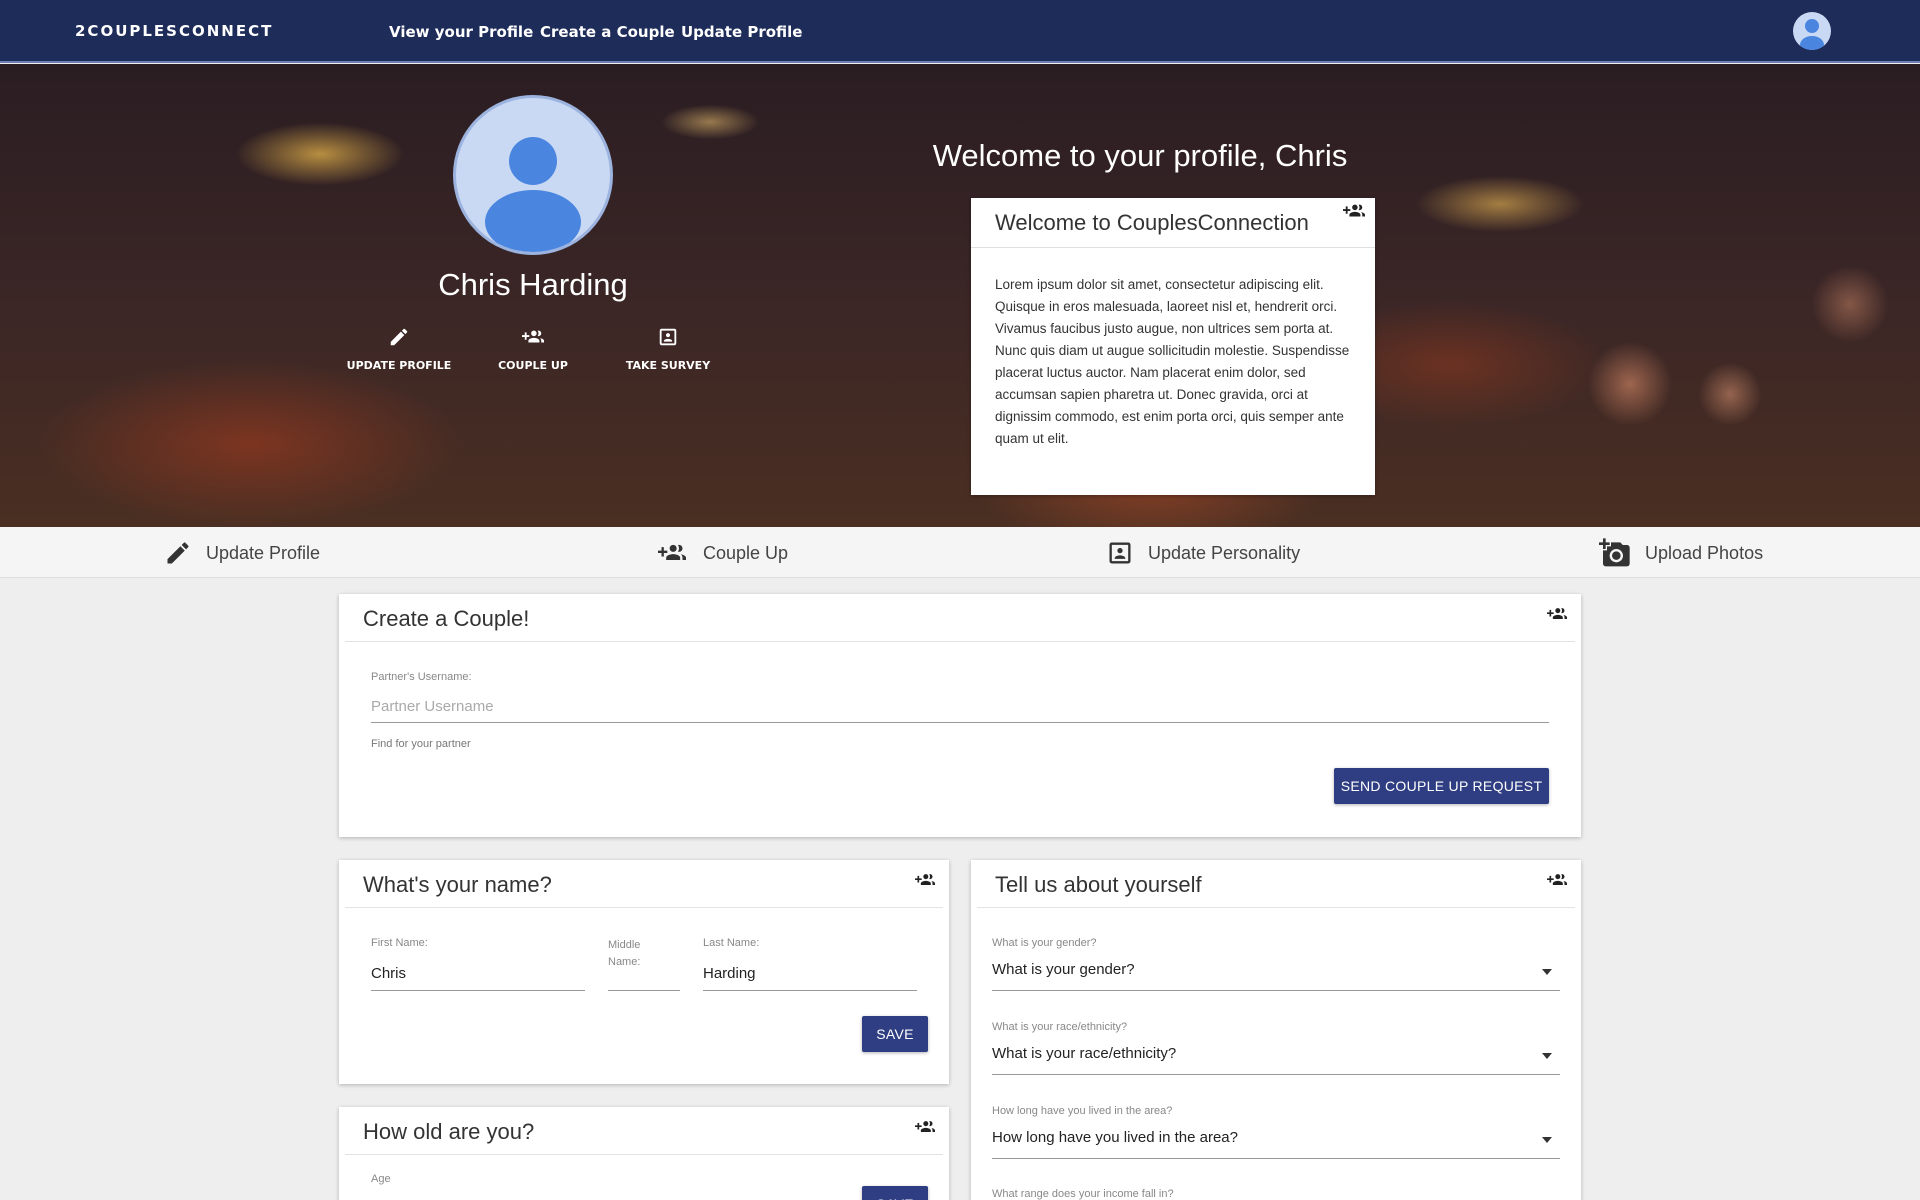 This screenshot has width=1920, height=1200. What do you see at coordinates (644, 884) in the screenshot?
I see `card-title: What's your name?` at bounding box center [644, 884].